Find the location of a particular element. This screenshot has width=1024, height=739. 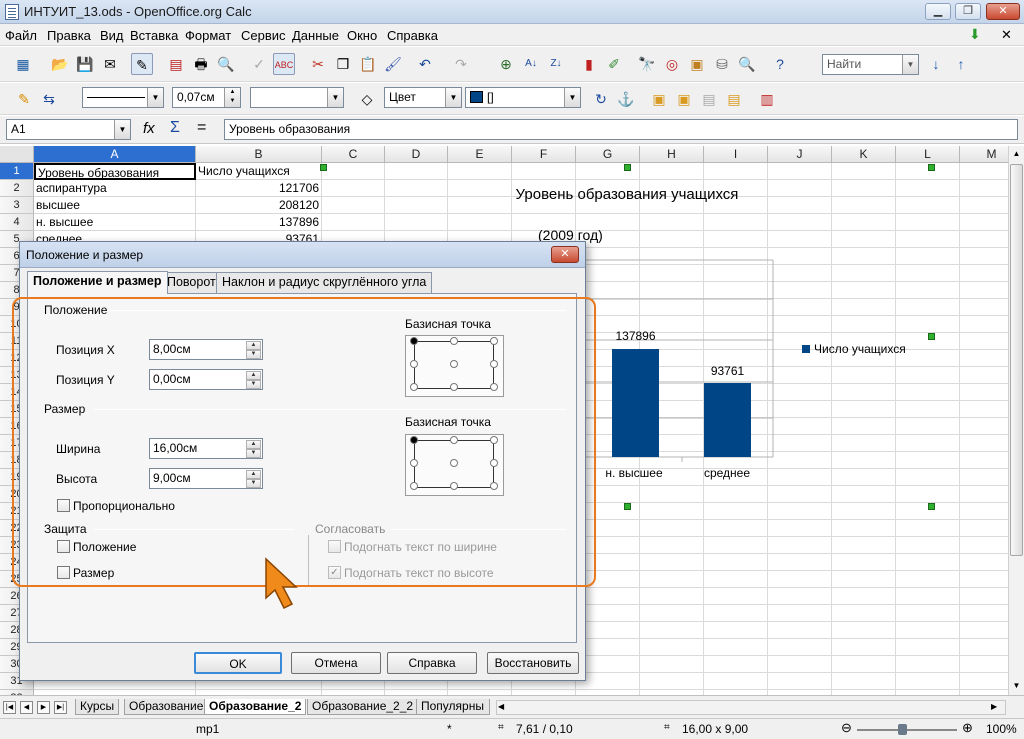

cell-a: Уровень образования is located at coordinates (115, 171).